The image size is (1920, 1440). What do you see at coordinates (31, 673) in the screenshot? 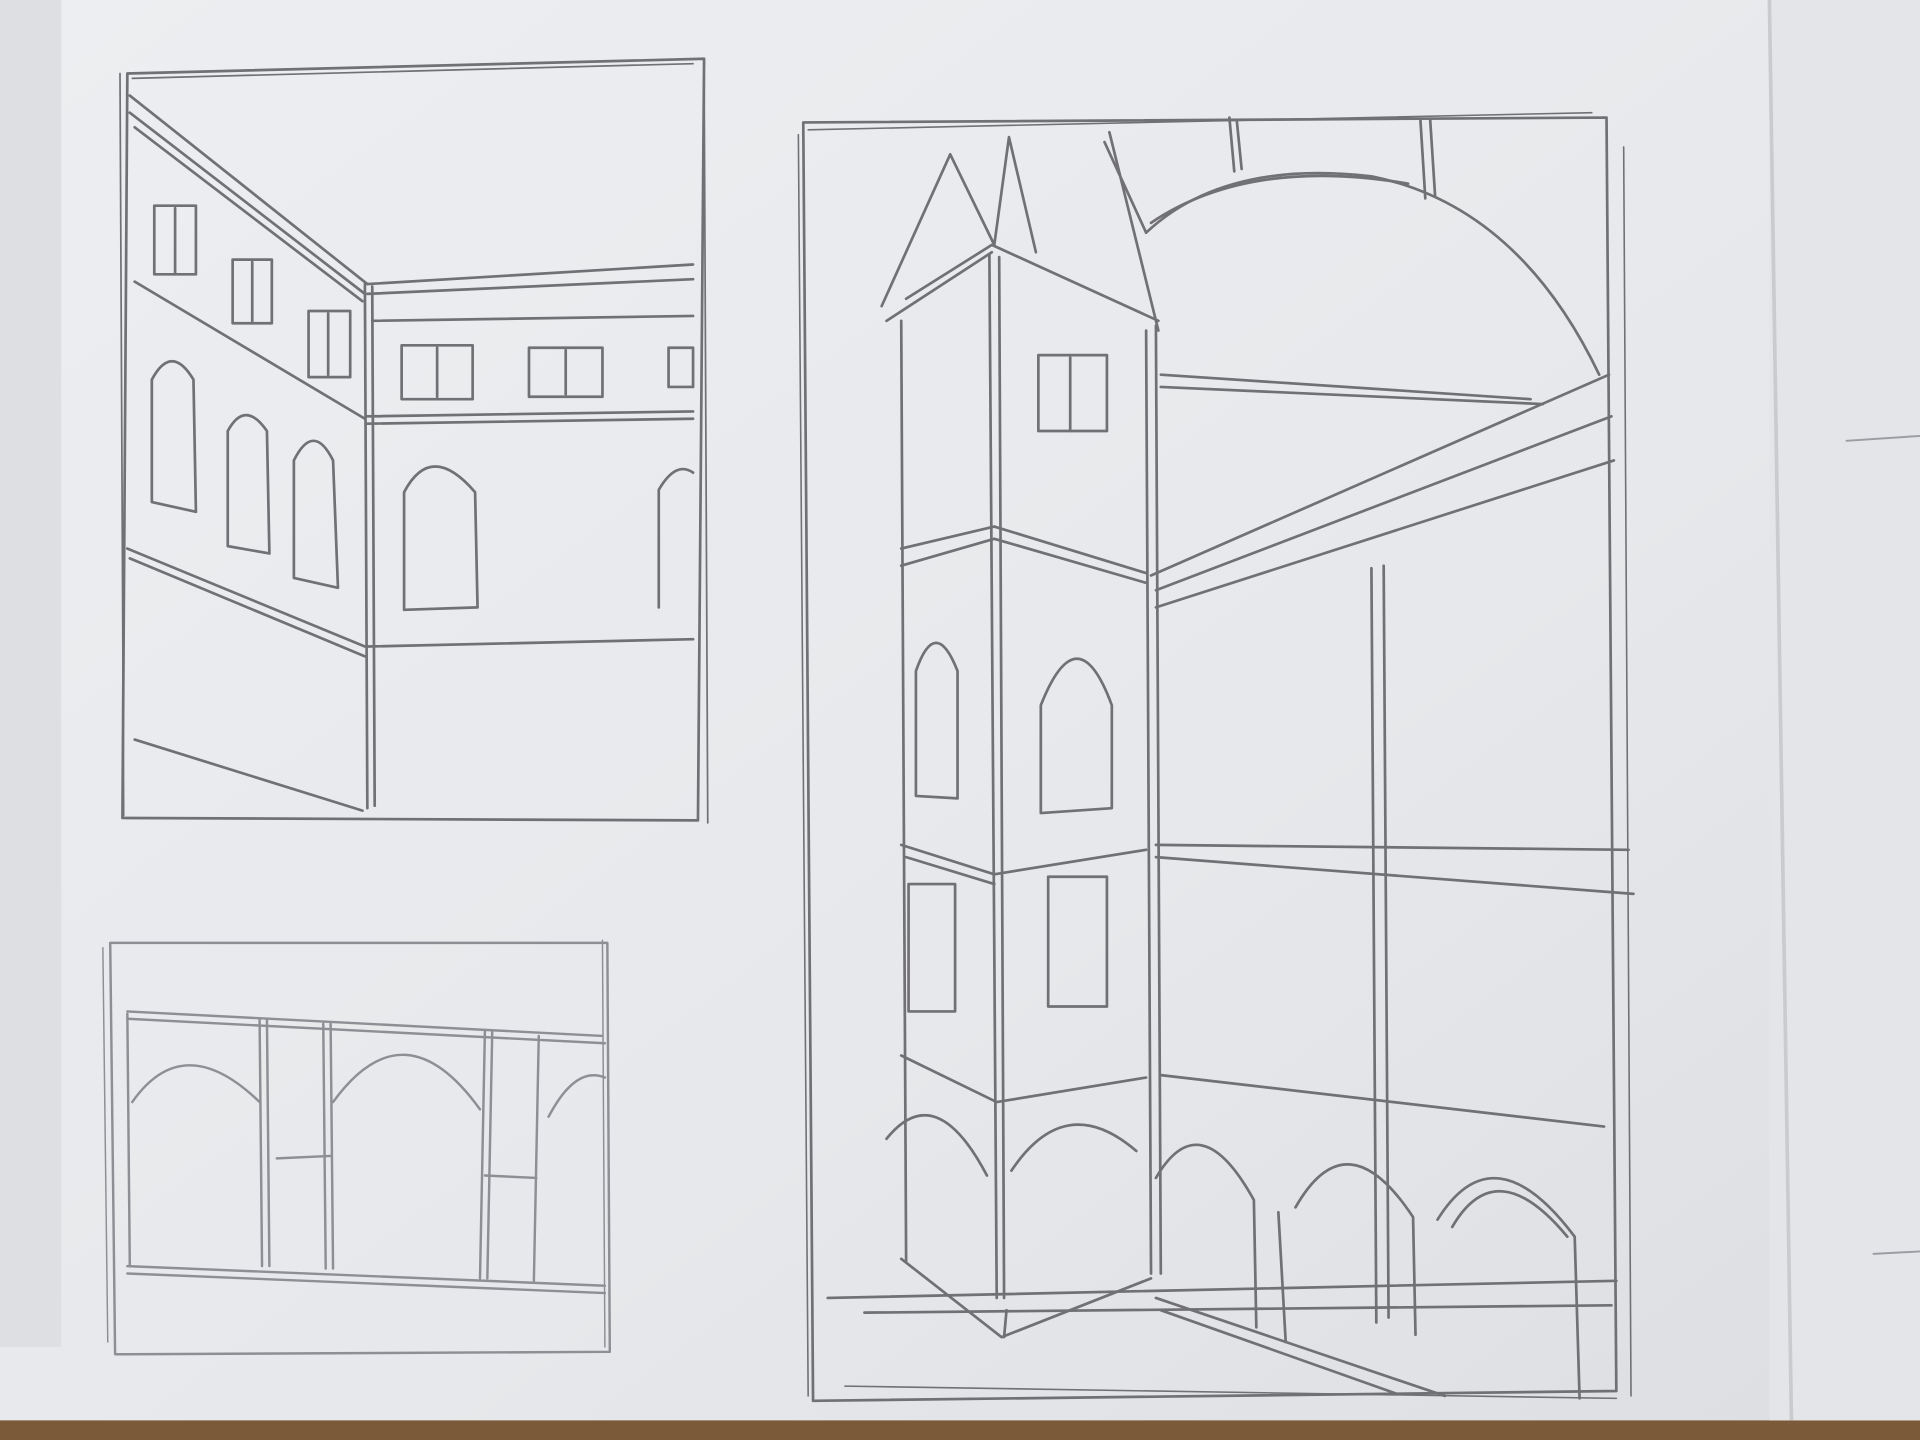
I see `paper-left-strip` at bounding box center [31, 673].